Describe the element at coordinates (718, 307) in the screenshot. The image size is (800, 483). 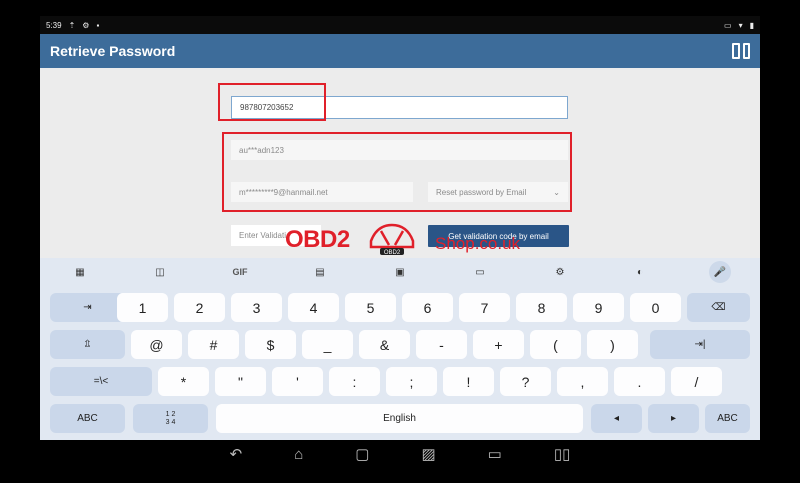
I see `key-backspace: ⌫` at that location.